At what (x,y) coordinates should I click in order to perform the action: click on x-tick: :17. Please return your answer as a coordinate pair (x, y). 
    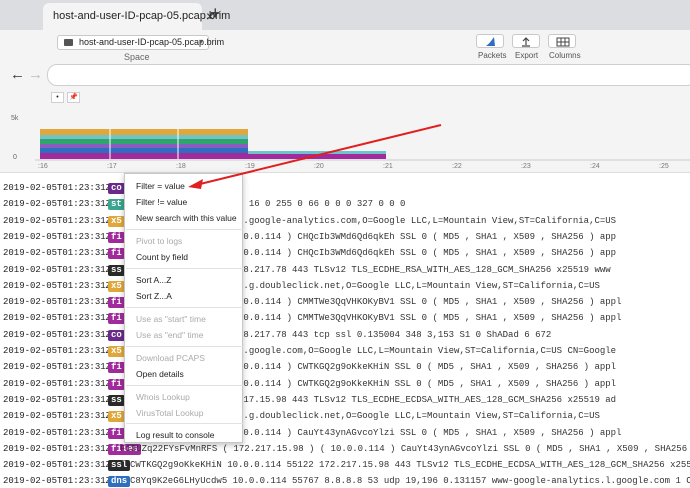
    Looking at the image, I should click on (112, 166).